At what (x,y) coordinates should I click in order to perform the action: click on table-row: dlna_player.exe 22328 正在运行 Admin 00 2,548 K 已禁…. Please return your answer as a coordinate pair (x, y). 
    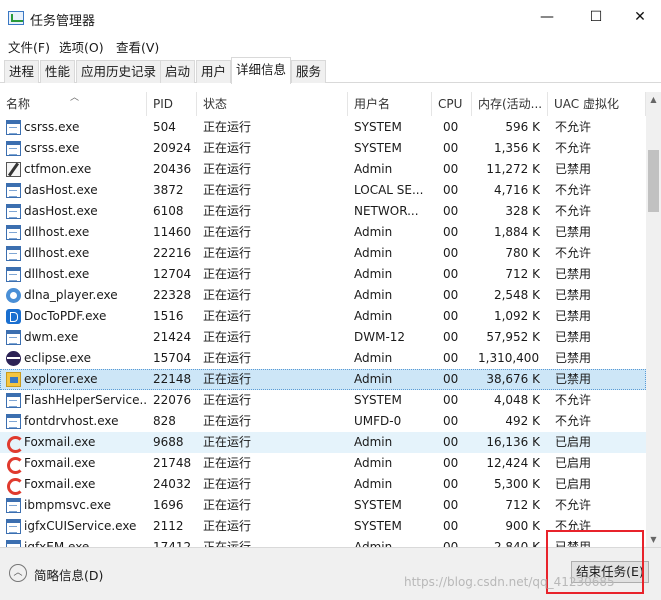
    Looking at the image, I should click on (323, 295).